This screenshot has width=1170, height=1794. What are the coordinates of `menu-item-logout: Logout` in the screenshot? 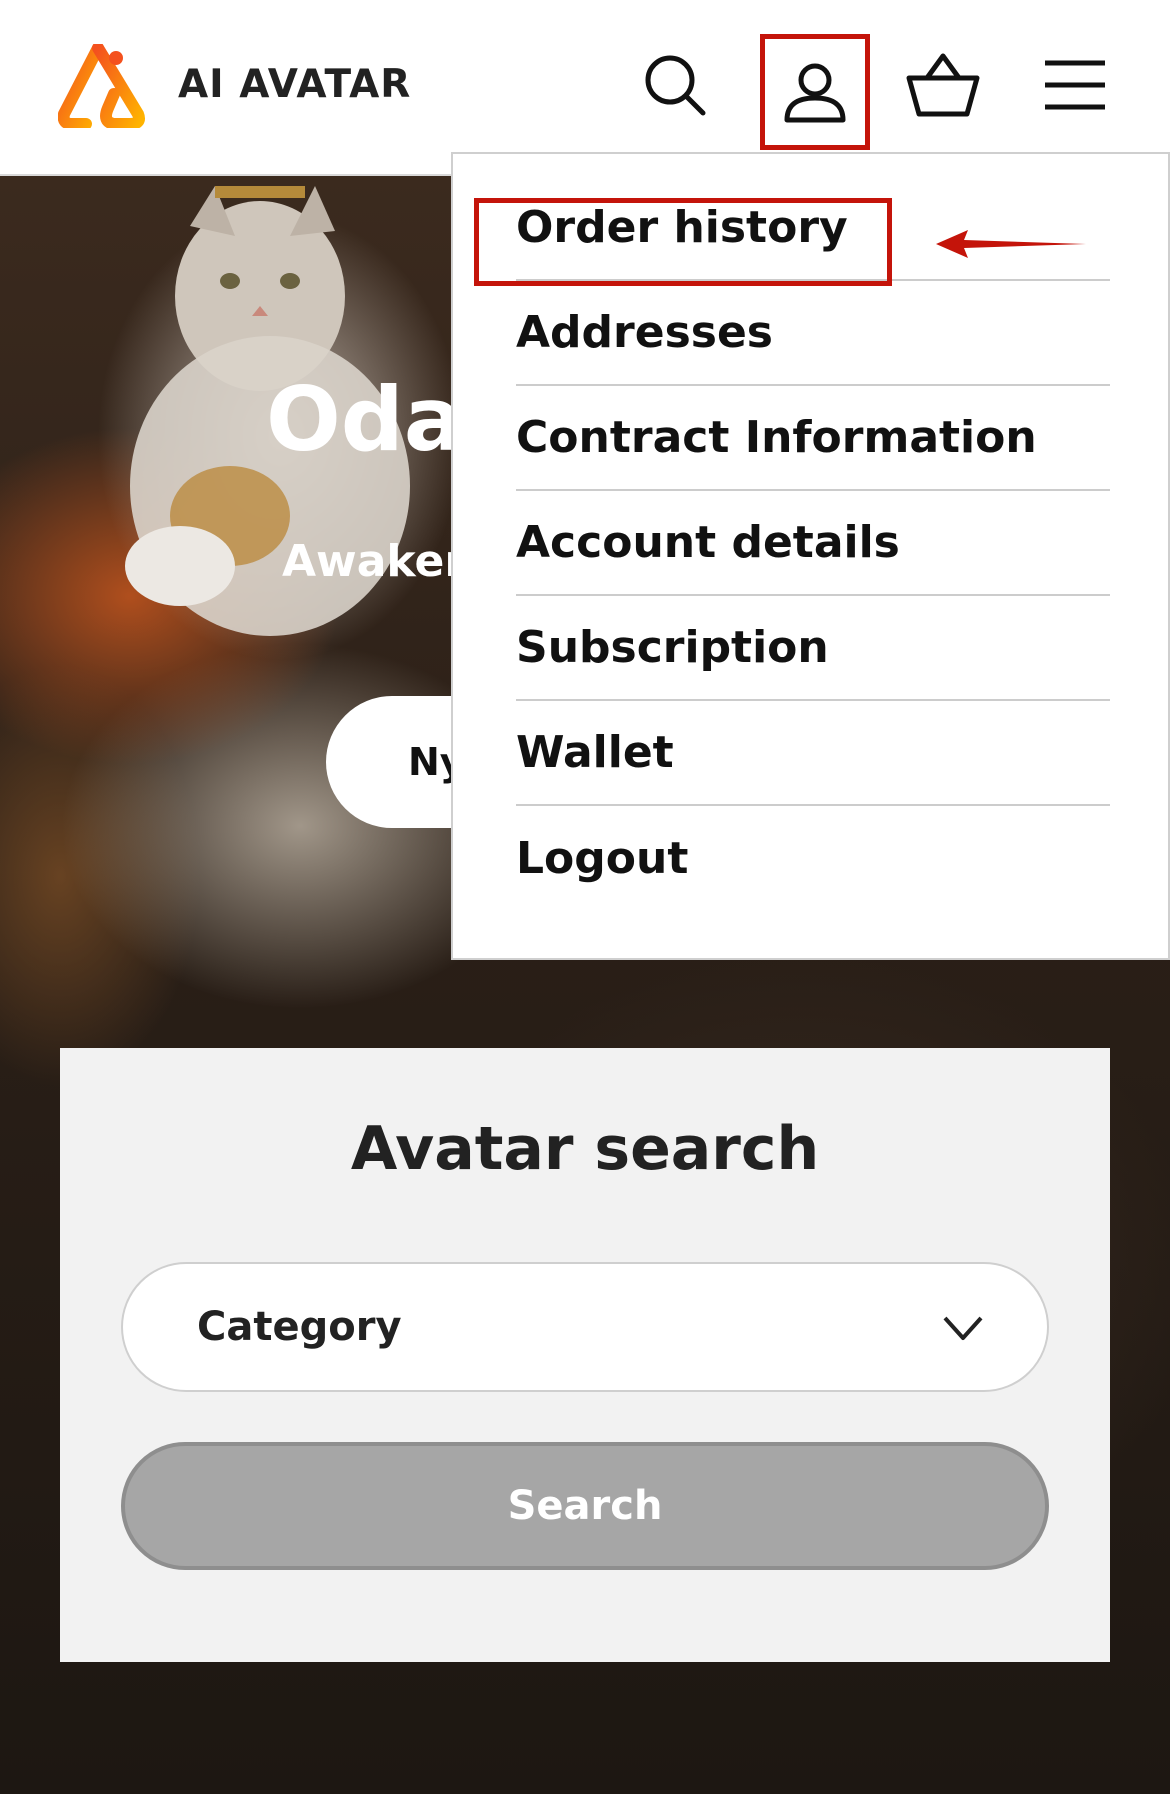 It's located at (813, 858).